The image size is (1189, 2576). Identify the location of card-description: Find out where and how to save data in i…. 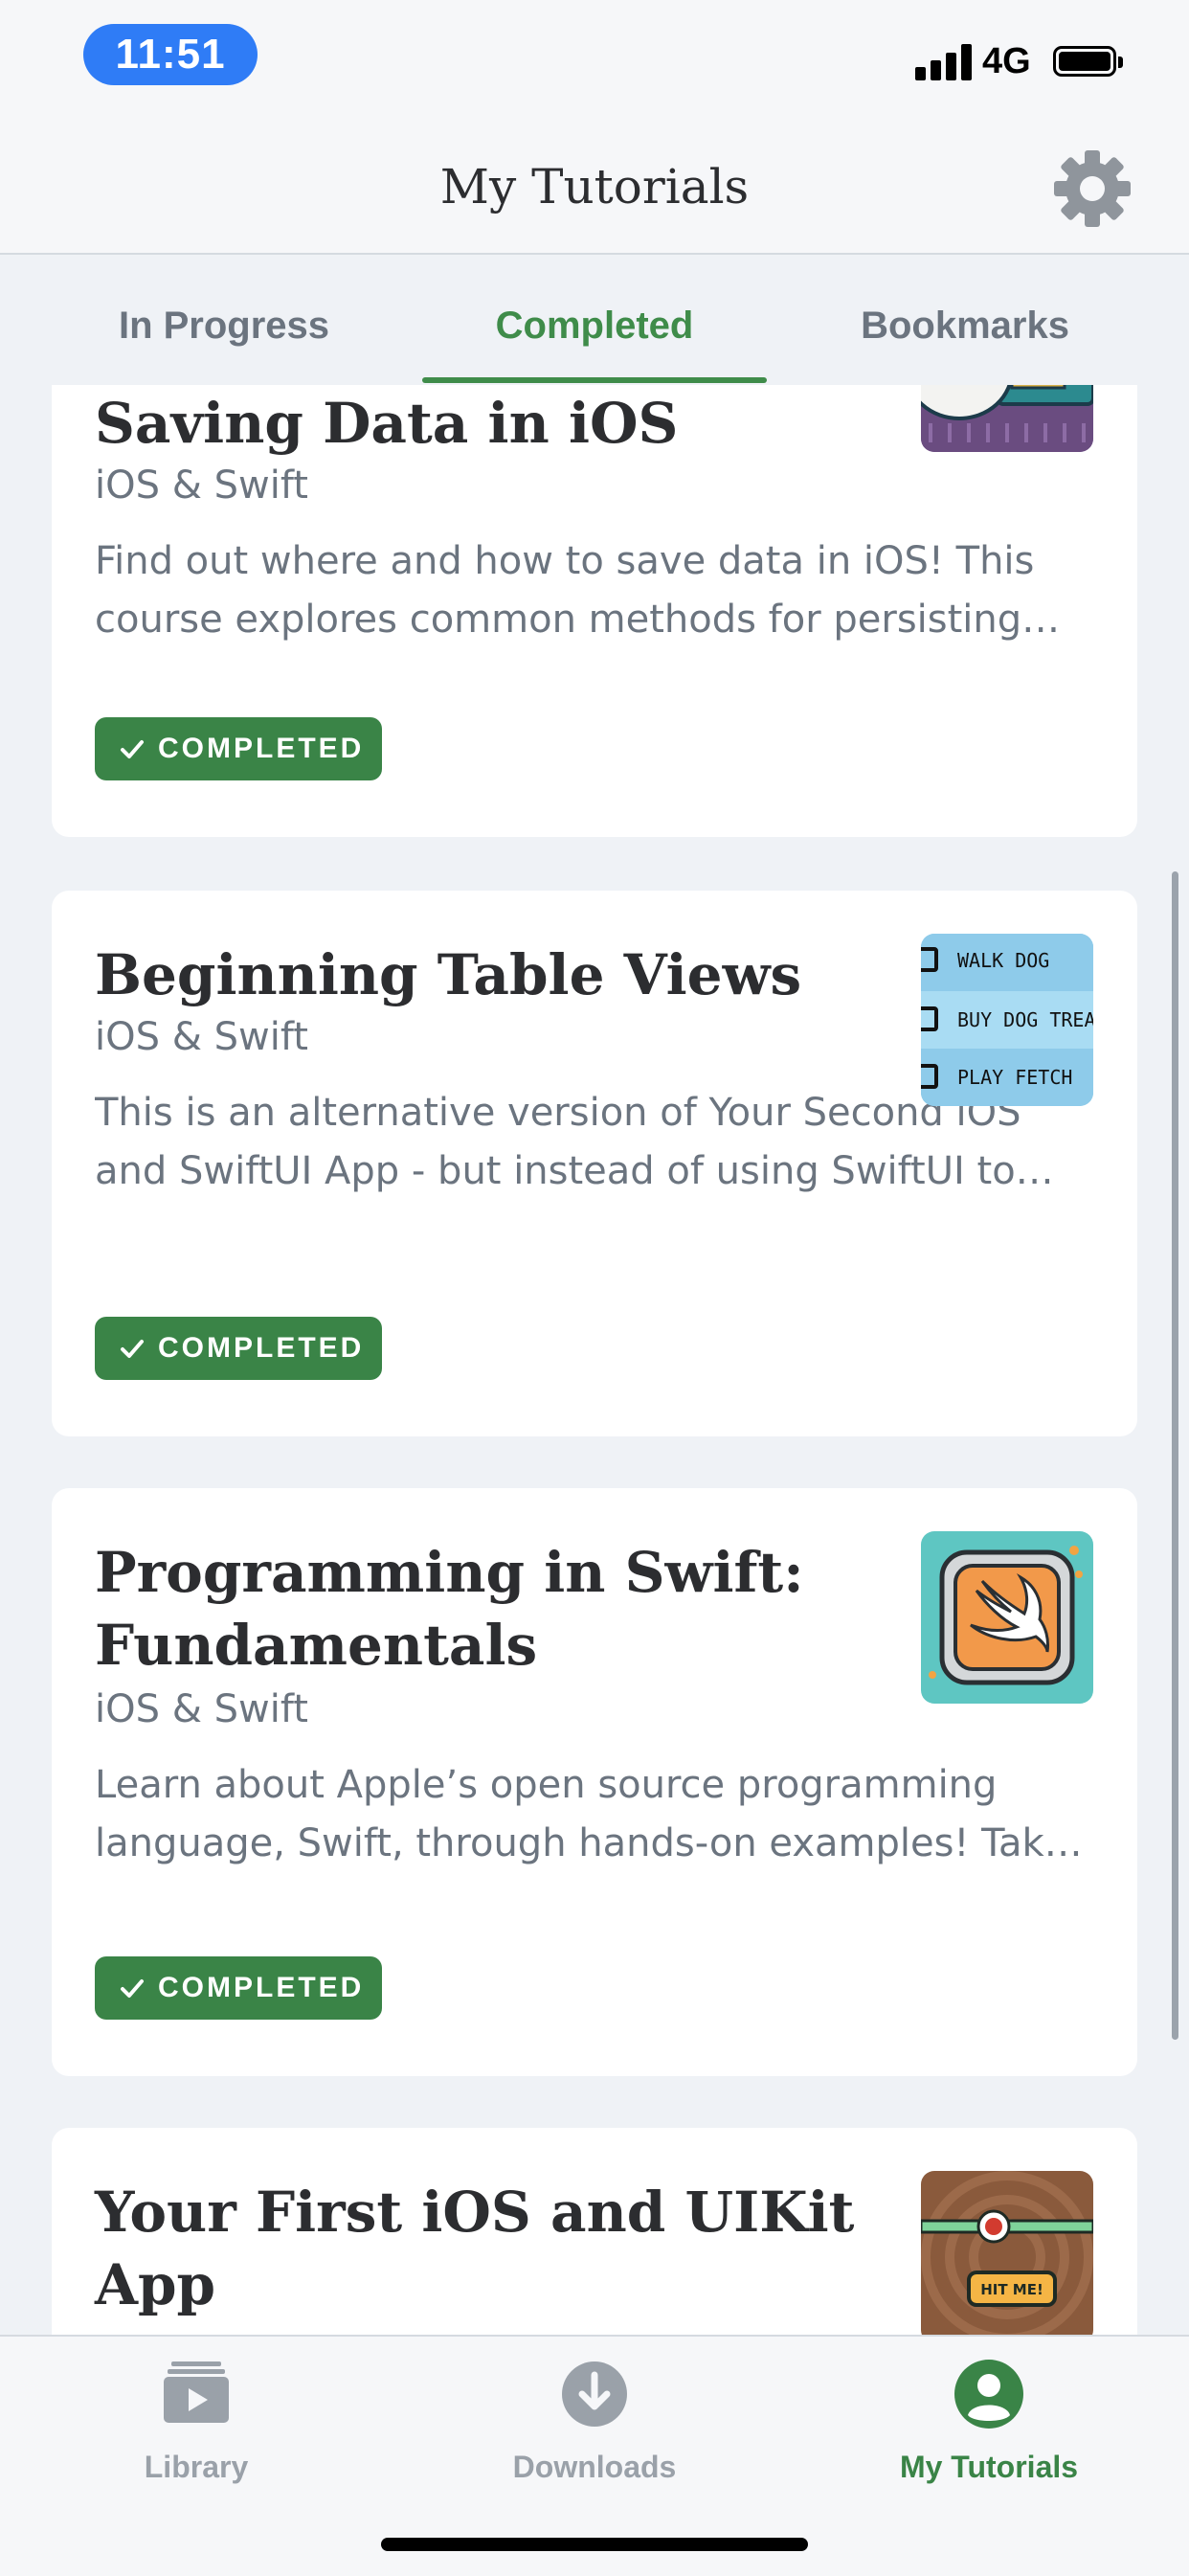
(578, 590).